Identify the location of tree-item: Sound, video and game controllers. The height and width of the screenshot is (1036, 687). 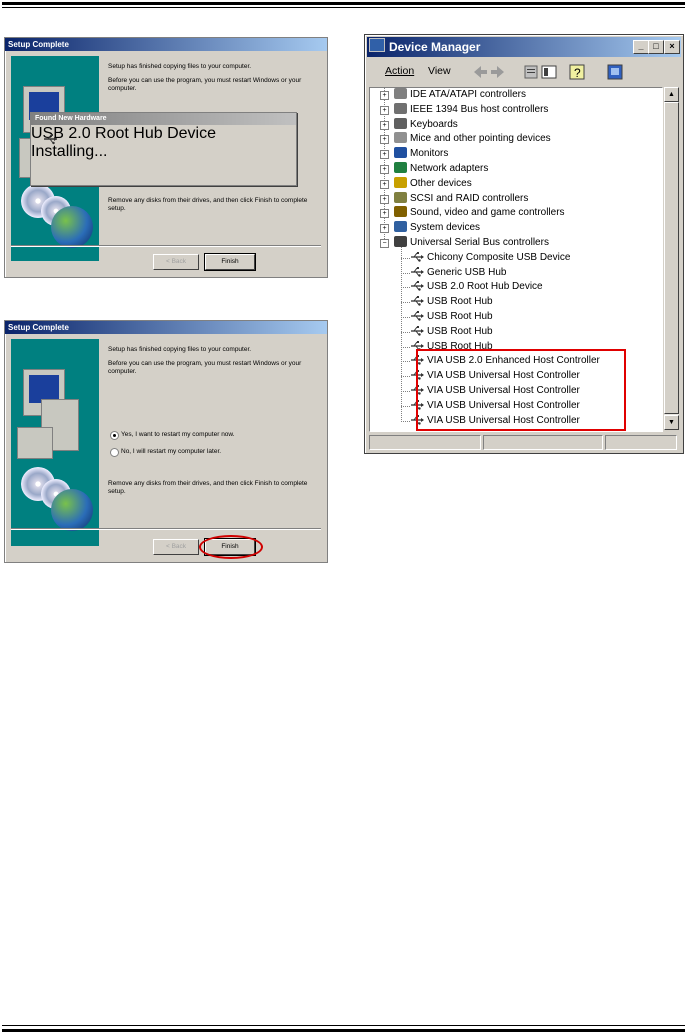
(479, 213).